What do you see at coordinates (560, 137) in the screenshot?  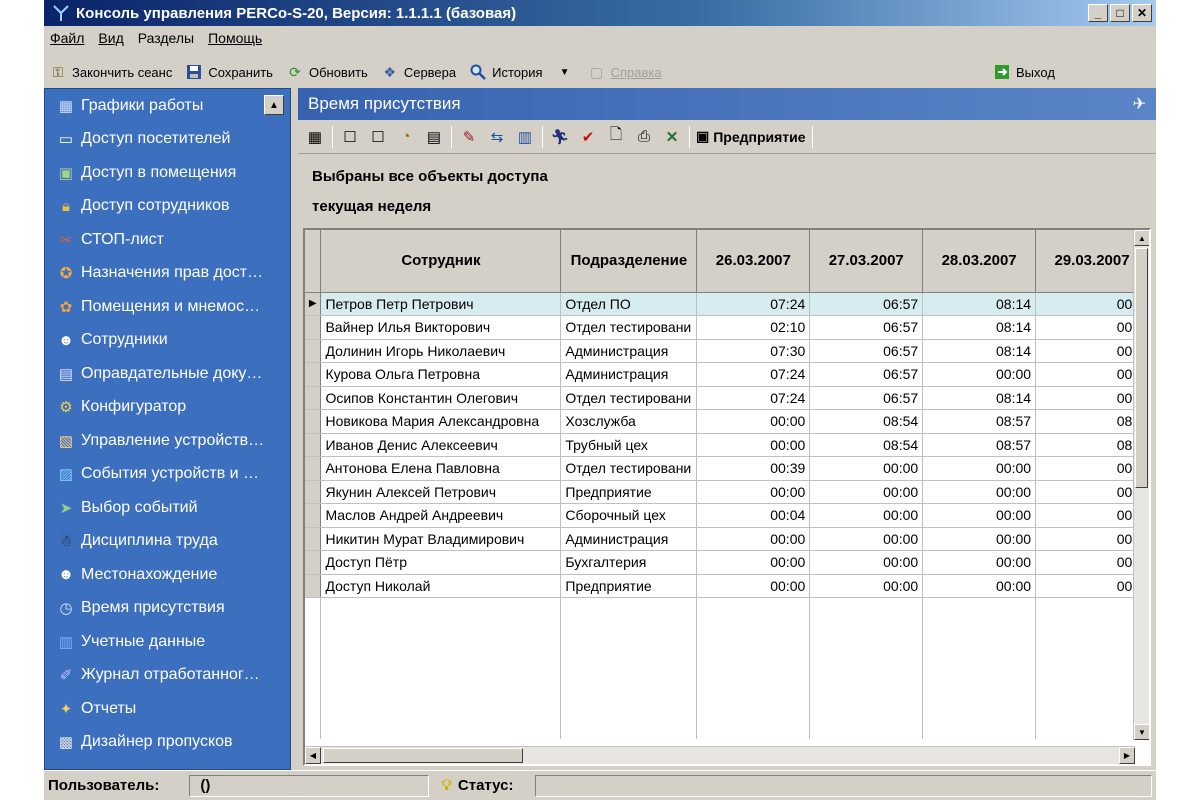 I see `walking-person-icon: 🏃︎` at bounding box center [560, 137].